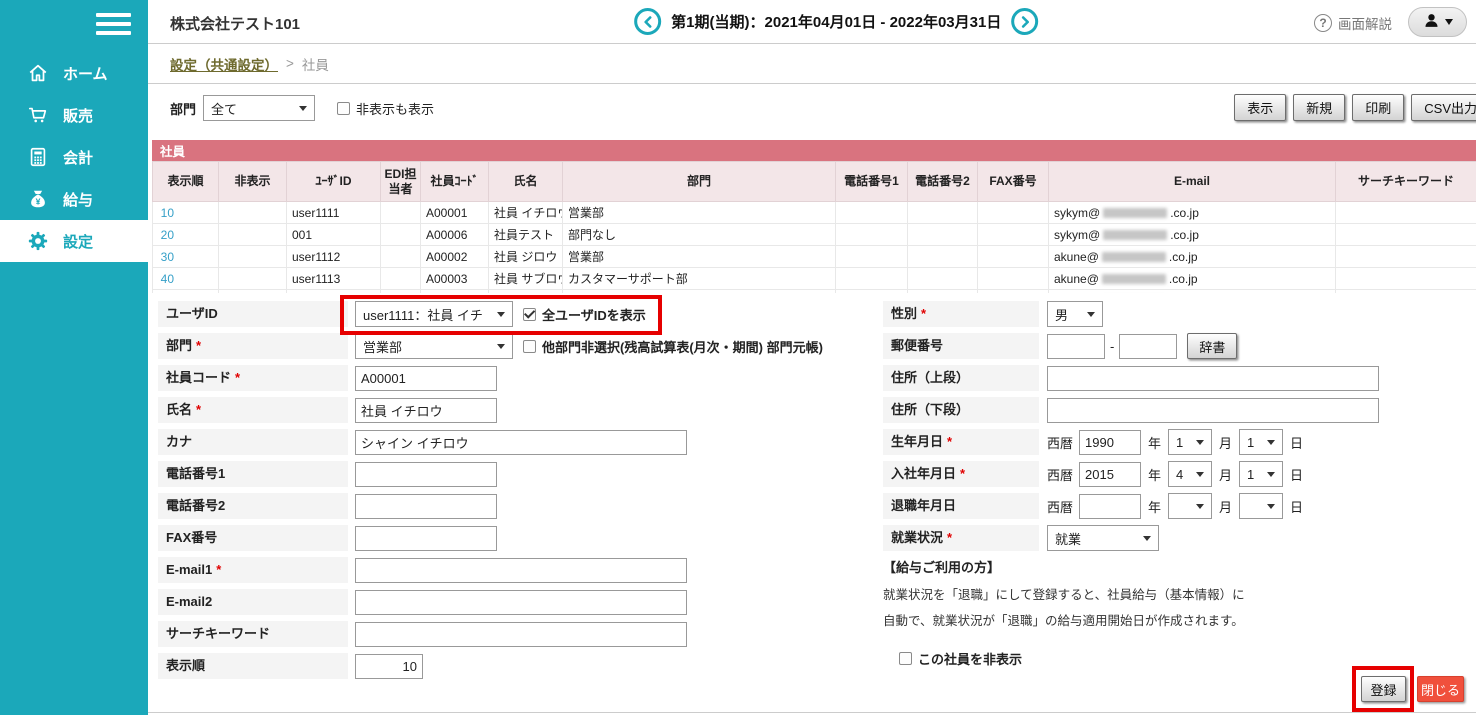 The width and height of the screenshot is (1476, 715). What do you see at coordinates (224, 109) in the screenshot?
I see `dept-filter-value: 全て` at bounding box center [224, 109].